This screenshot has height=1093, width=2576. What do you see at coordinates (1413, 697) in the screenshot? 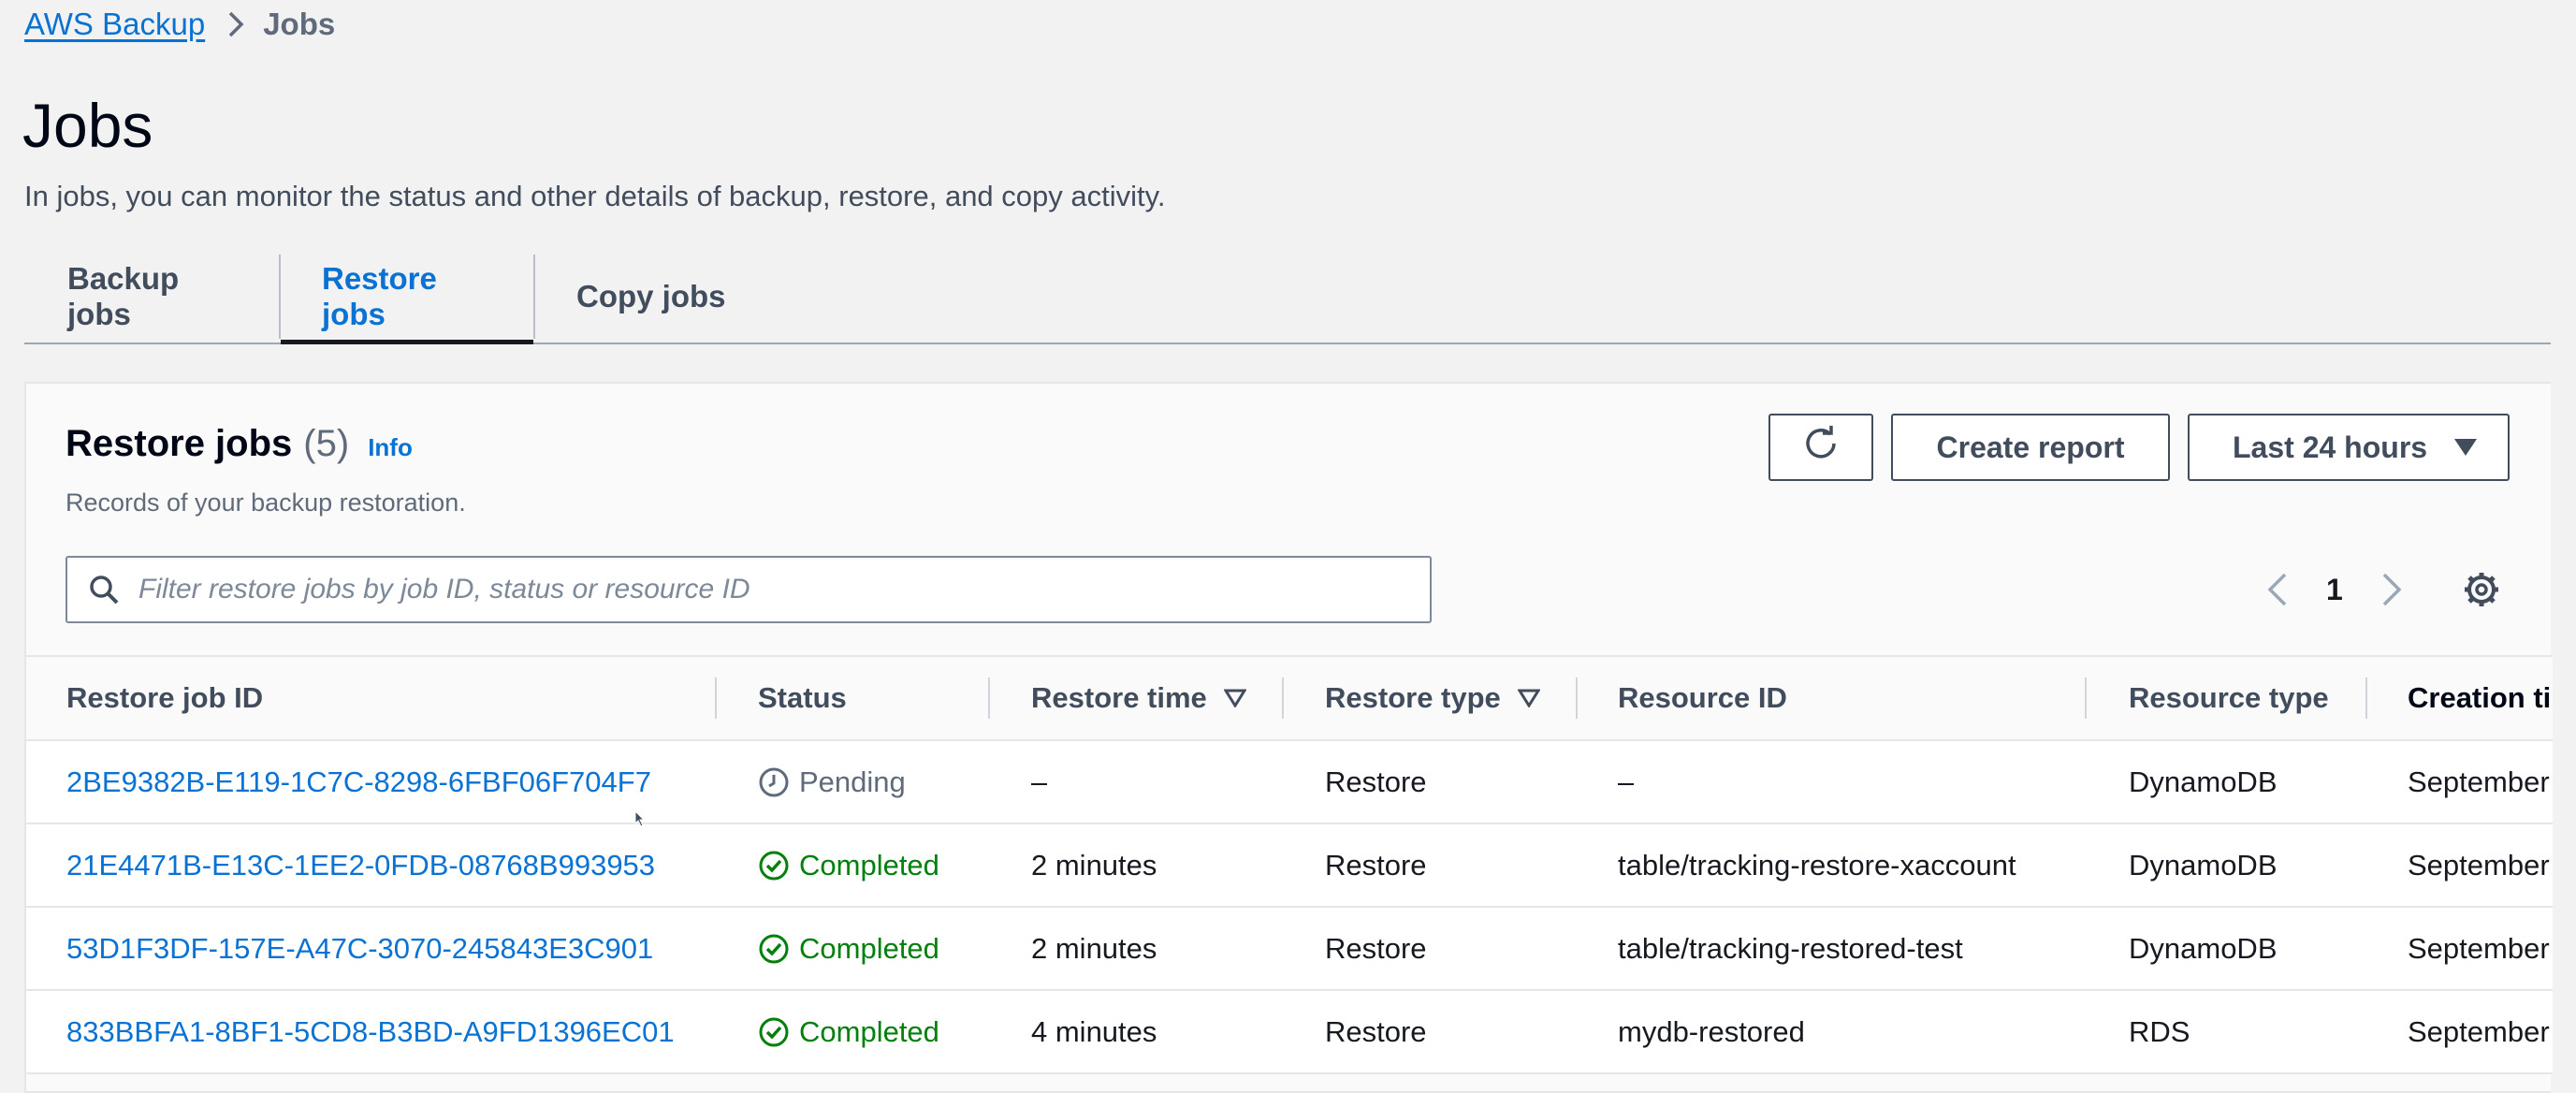
I see `restore-type-label: Restore type` at bounding box center [1413, 697].